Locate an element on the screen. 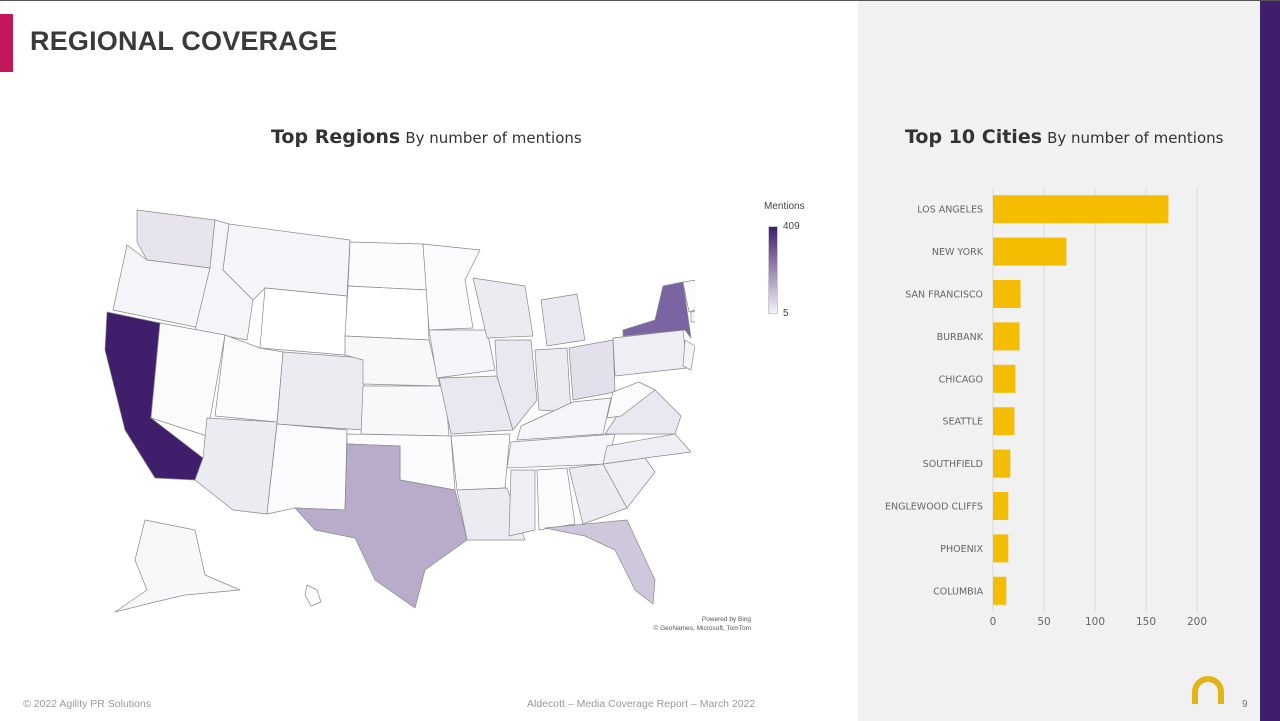 The image size is (1280, 721). bar-chicago is located at coordinates (1004, 378).